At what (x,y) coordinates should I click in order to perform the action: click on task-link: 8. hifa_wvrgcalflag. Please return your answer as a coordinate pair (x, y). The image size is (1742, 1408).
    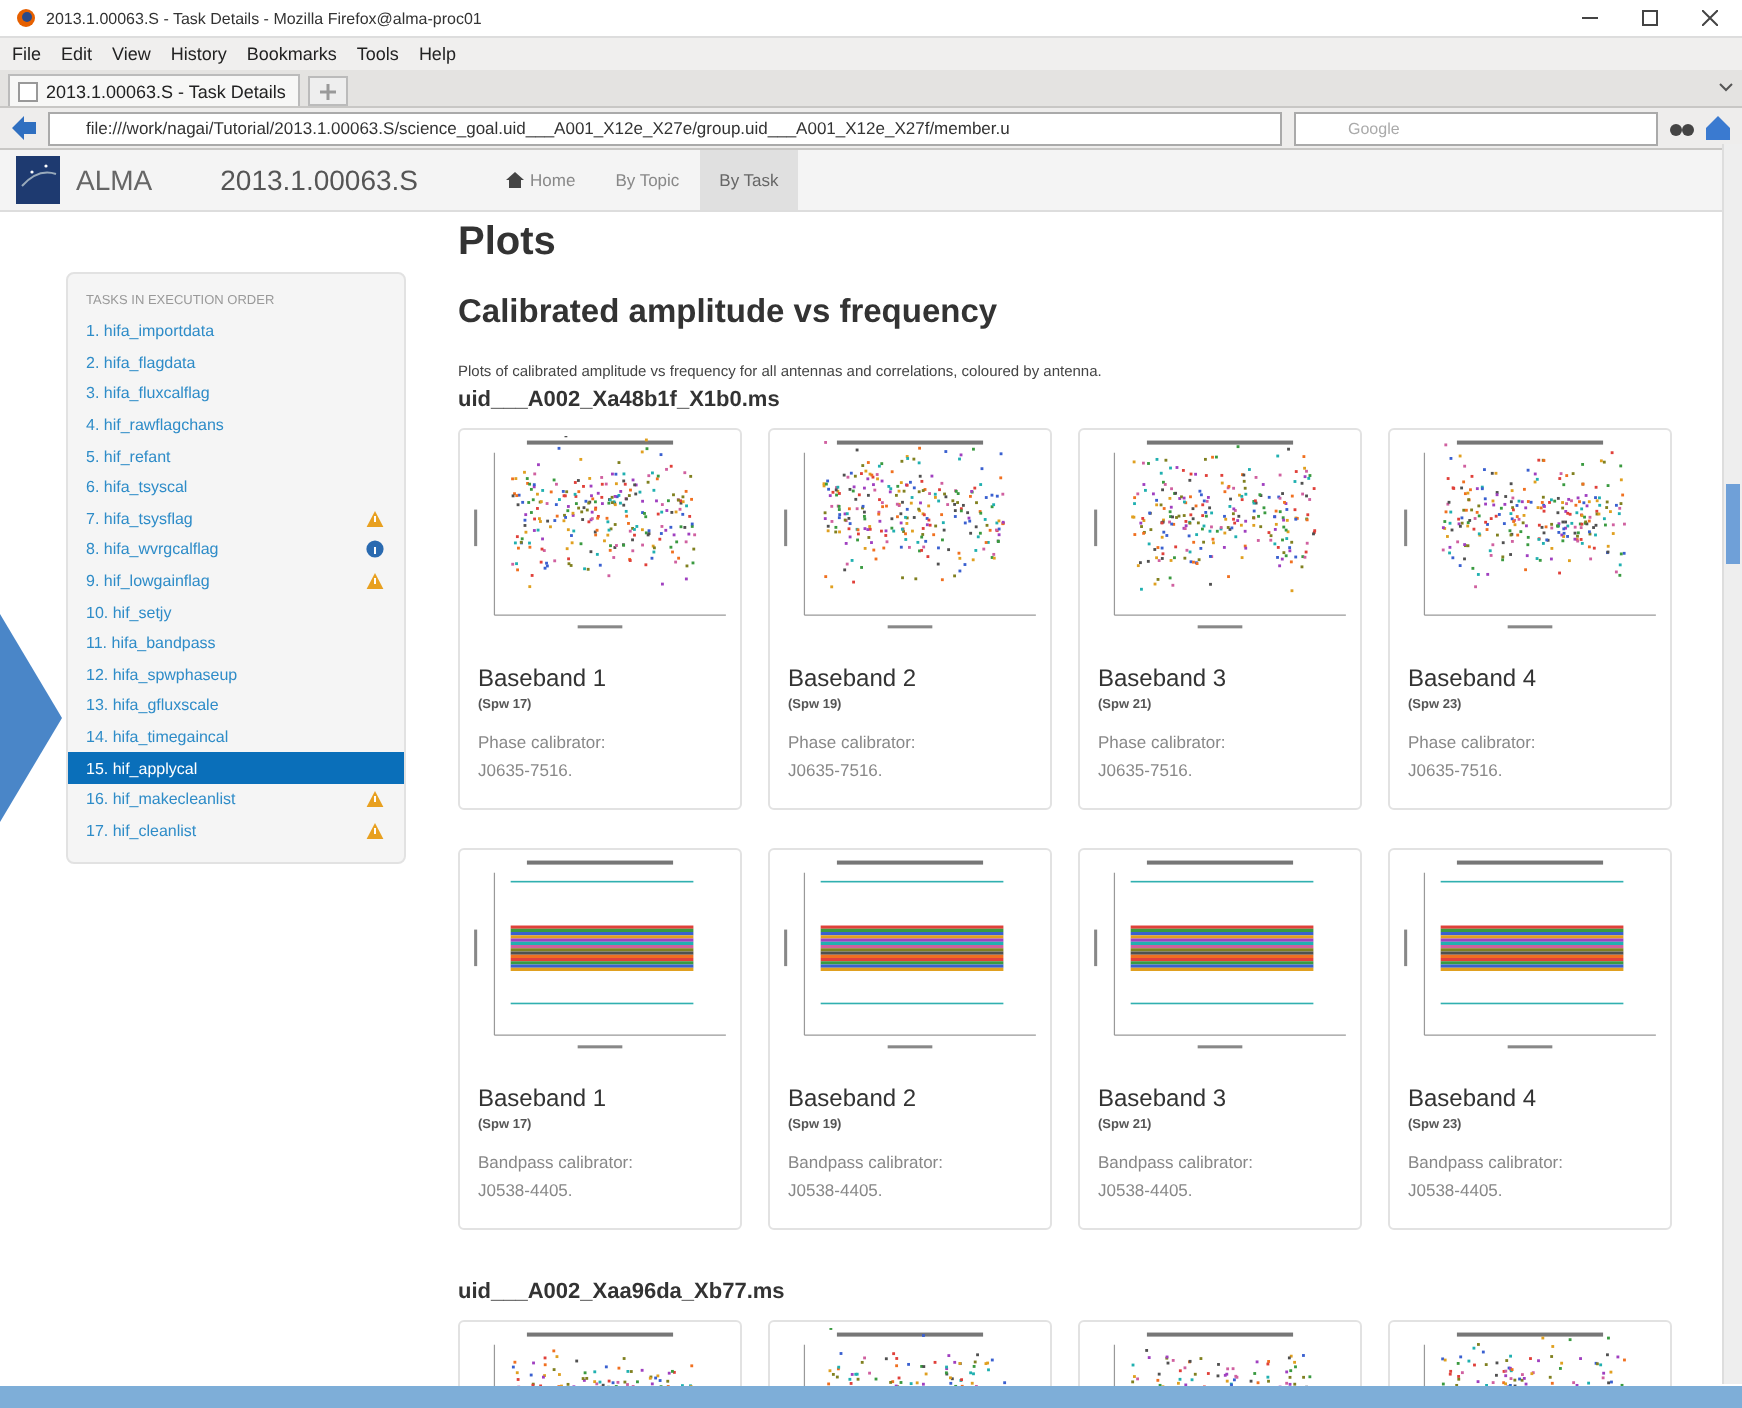
    Looking at the image, I should click on (236, 550).